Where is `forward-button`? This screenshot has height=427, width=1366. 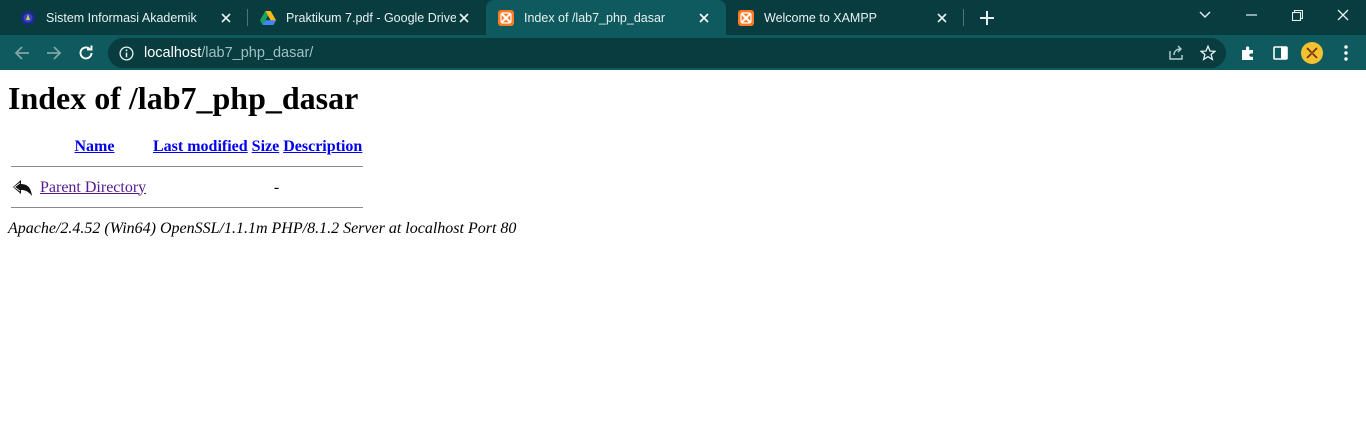
forward-button is located at coordinates (54, 53).